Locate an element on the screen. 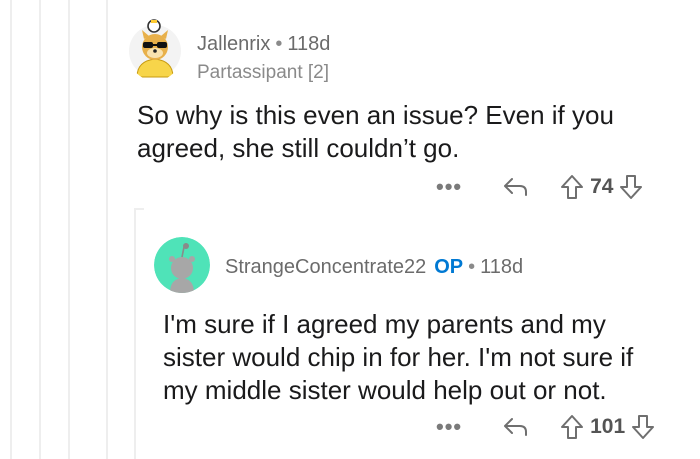 This screenshot has height=459, width=700. username-link: Jallenrix is located at coordinates (233, 44).